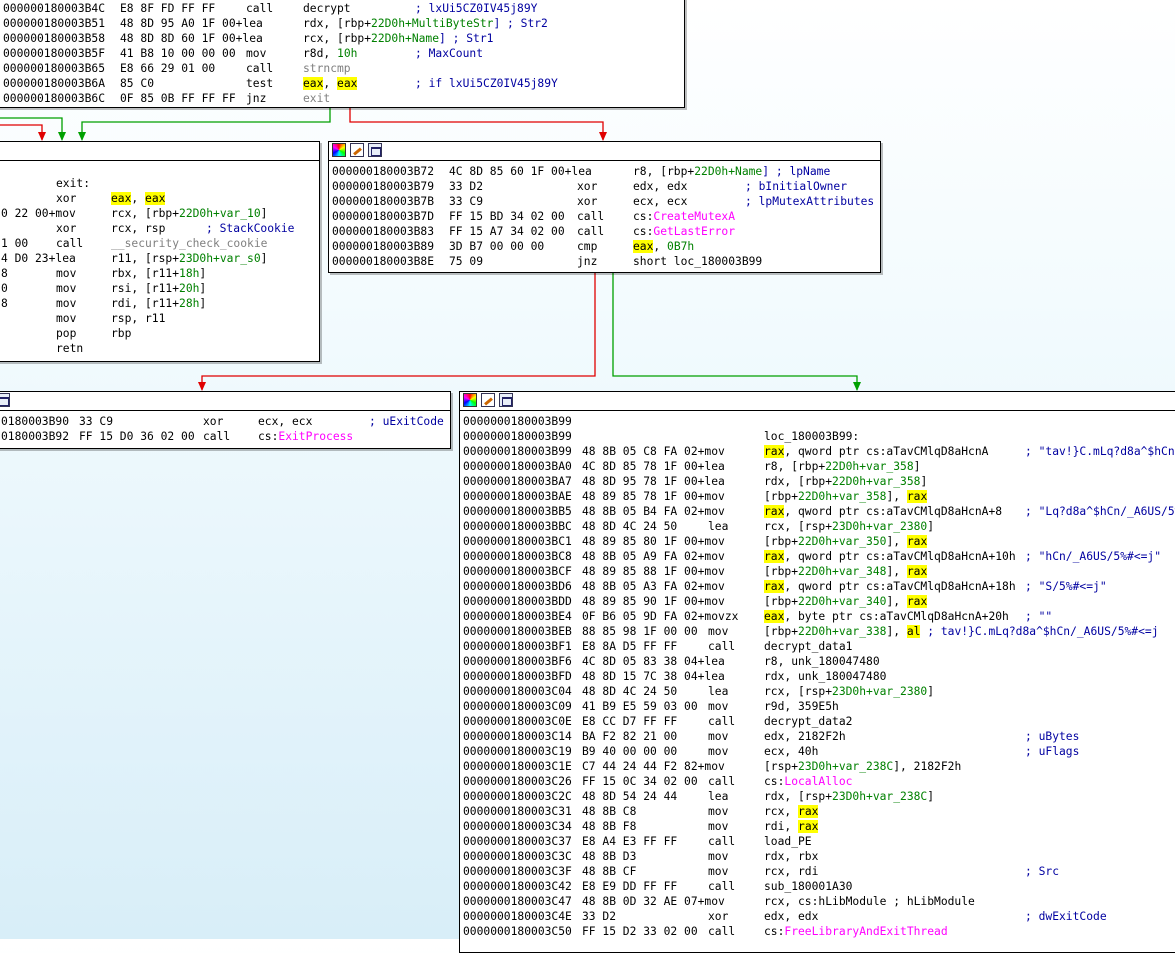 The width and height of the screenshot is (1175, 953). I want to click on asm-operands: strncmp, so click(327, 68).